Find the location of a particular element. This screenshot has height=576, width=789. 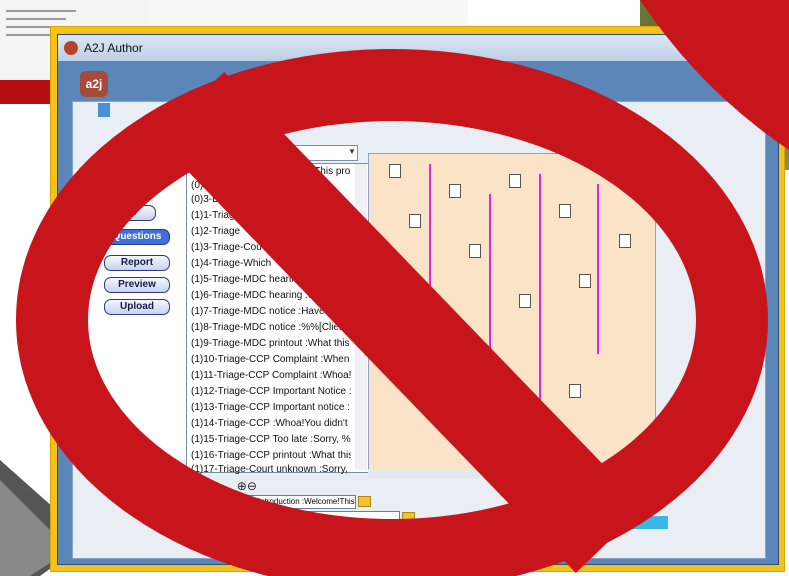

list-item: (1)5-Triage-MDC hearing is located at coordinates (271, 279).